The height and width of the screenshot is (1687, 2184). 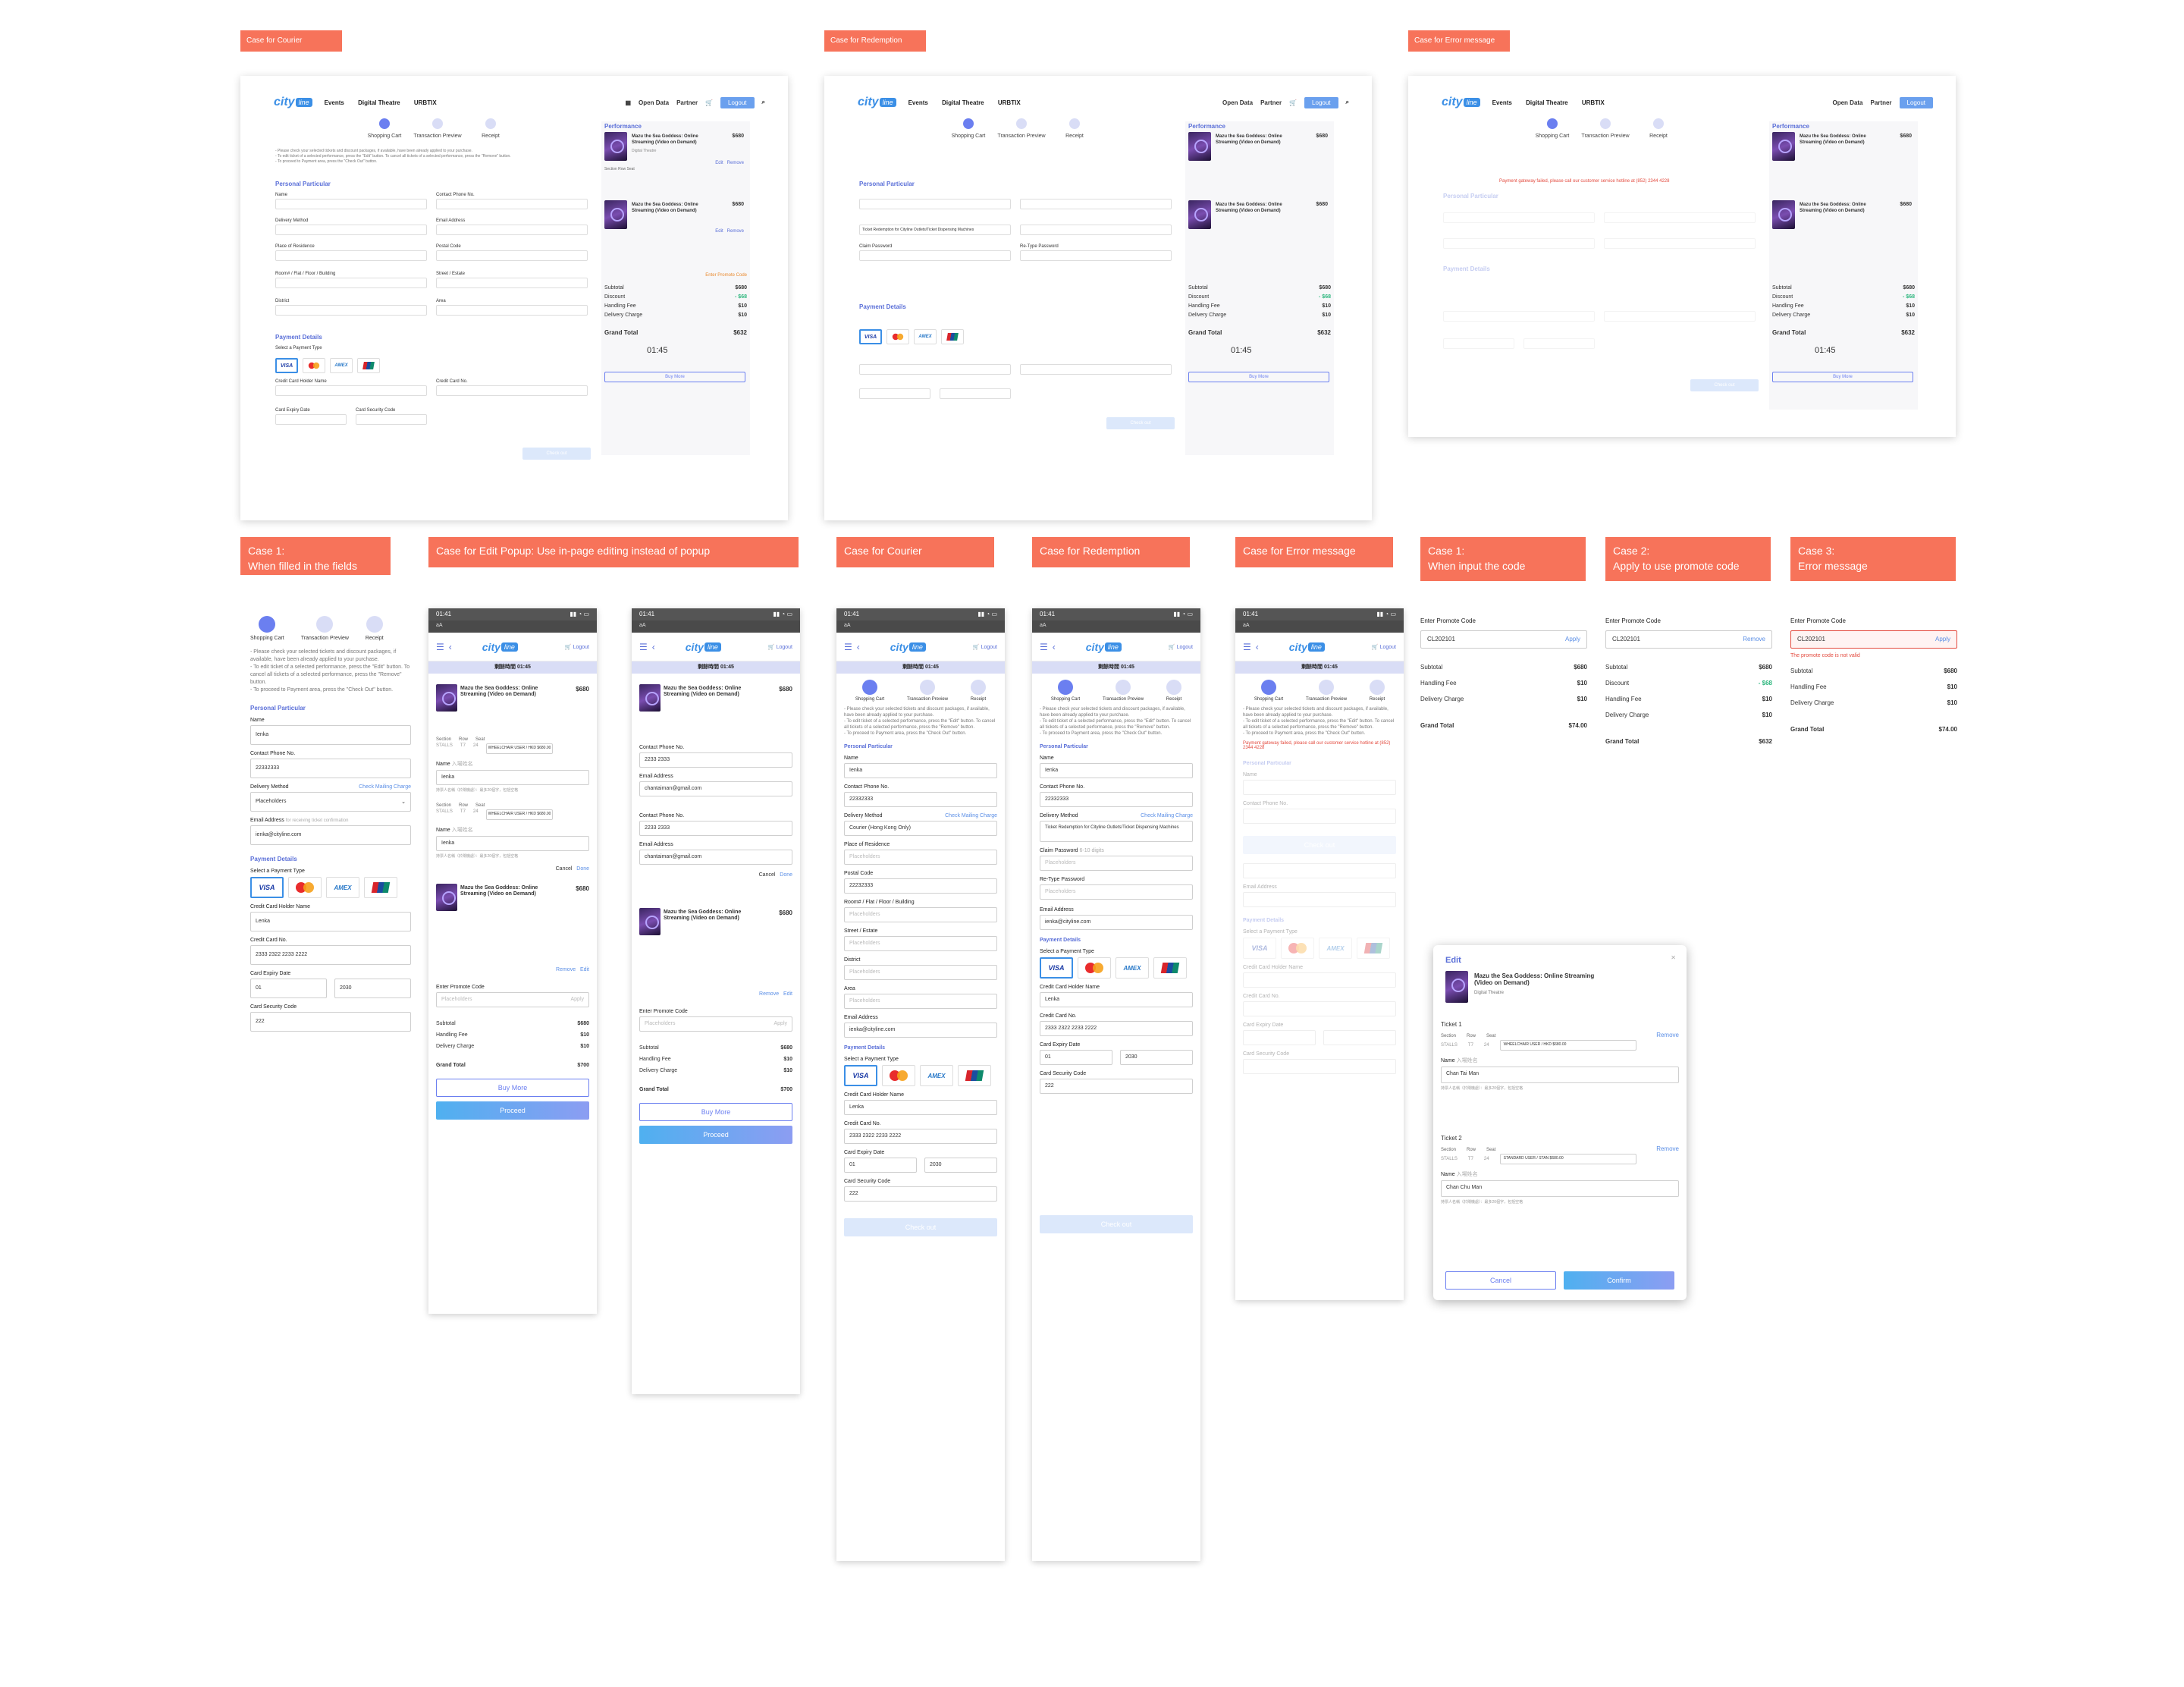 I want to click on delivery-select: Courier (Hong Kong Only), so click(x=920, y=828).